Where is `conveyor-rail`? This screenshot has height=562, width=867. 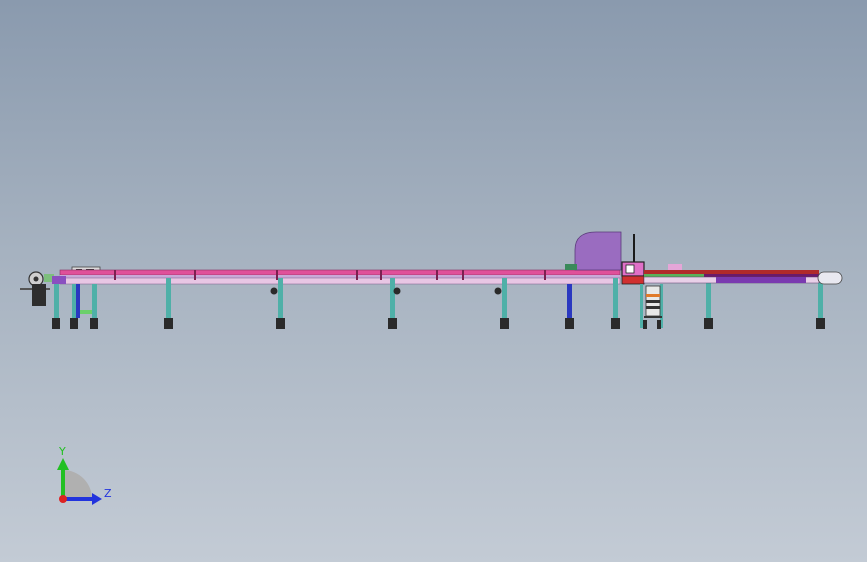
conveyor-rail is located at coordinates (336, 277).